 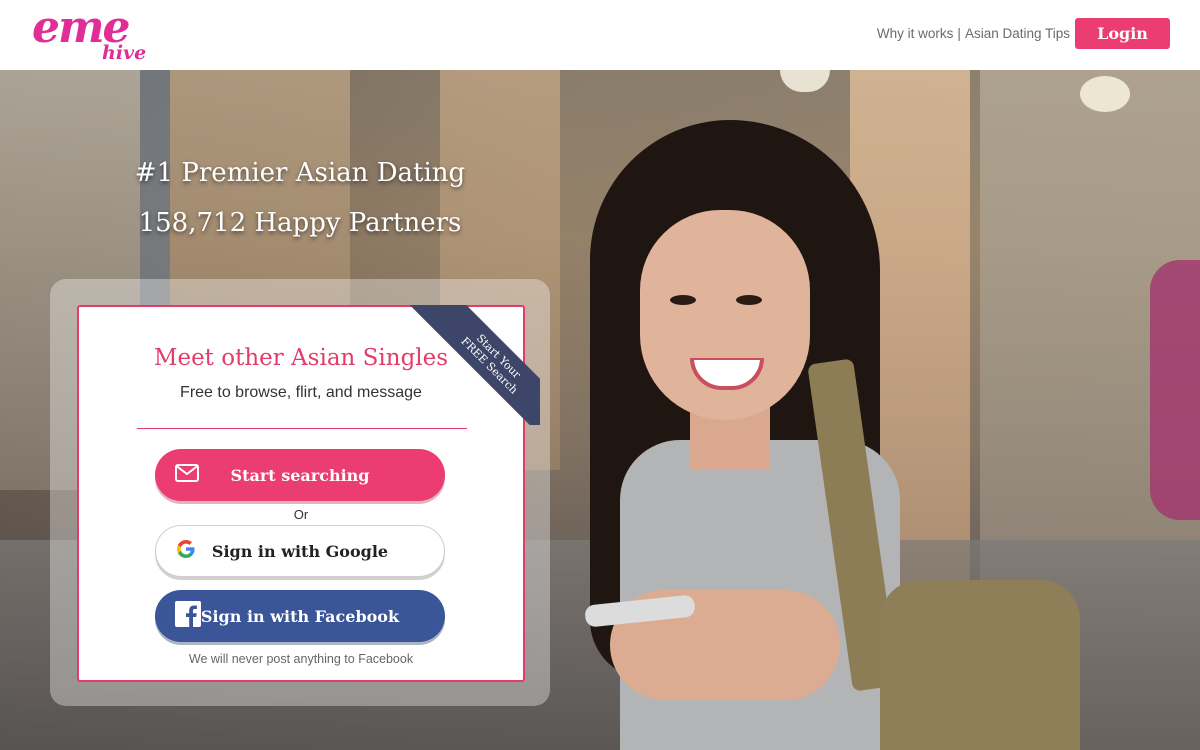 What do you see at coordinates (301, 514) in the screenshot?
I see `or-separator: Or` at bounding box center [301, 514].